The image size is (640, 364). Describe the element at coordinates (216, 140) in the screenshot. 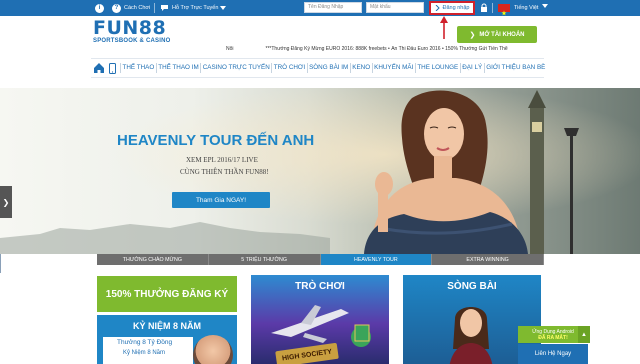

I see `hero-title: HEAVENLY TOUR ĐẾN ANH` at that location.